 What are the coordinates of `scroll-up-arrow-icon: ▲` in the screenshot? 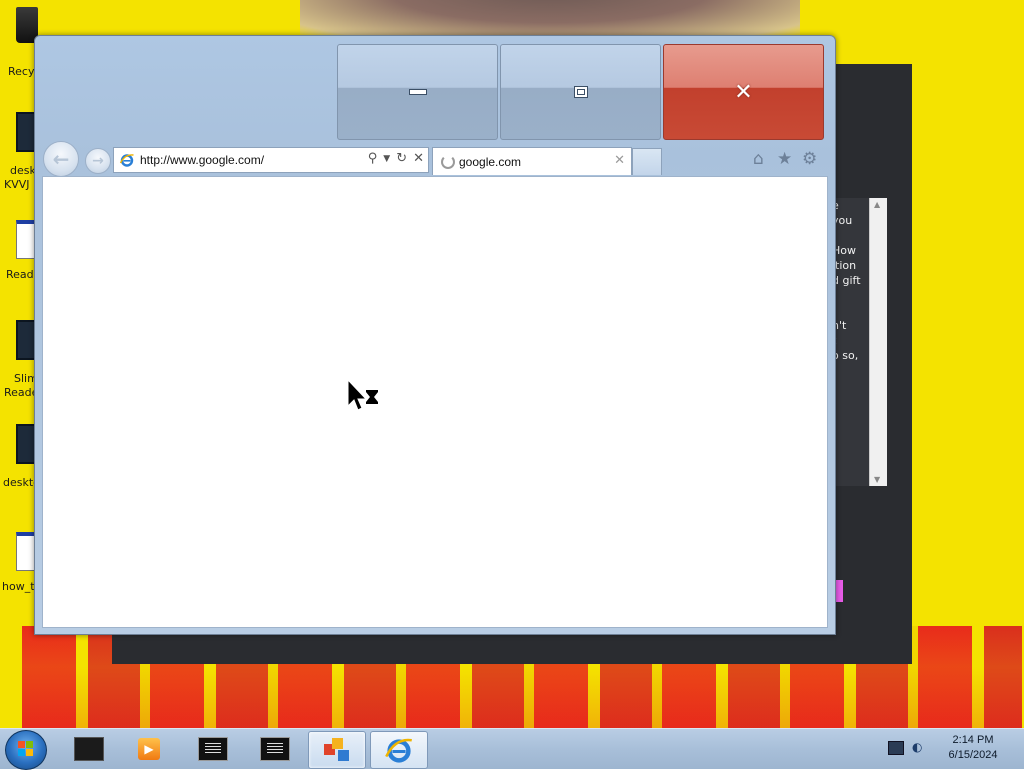 It's located at (877, 204).